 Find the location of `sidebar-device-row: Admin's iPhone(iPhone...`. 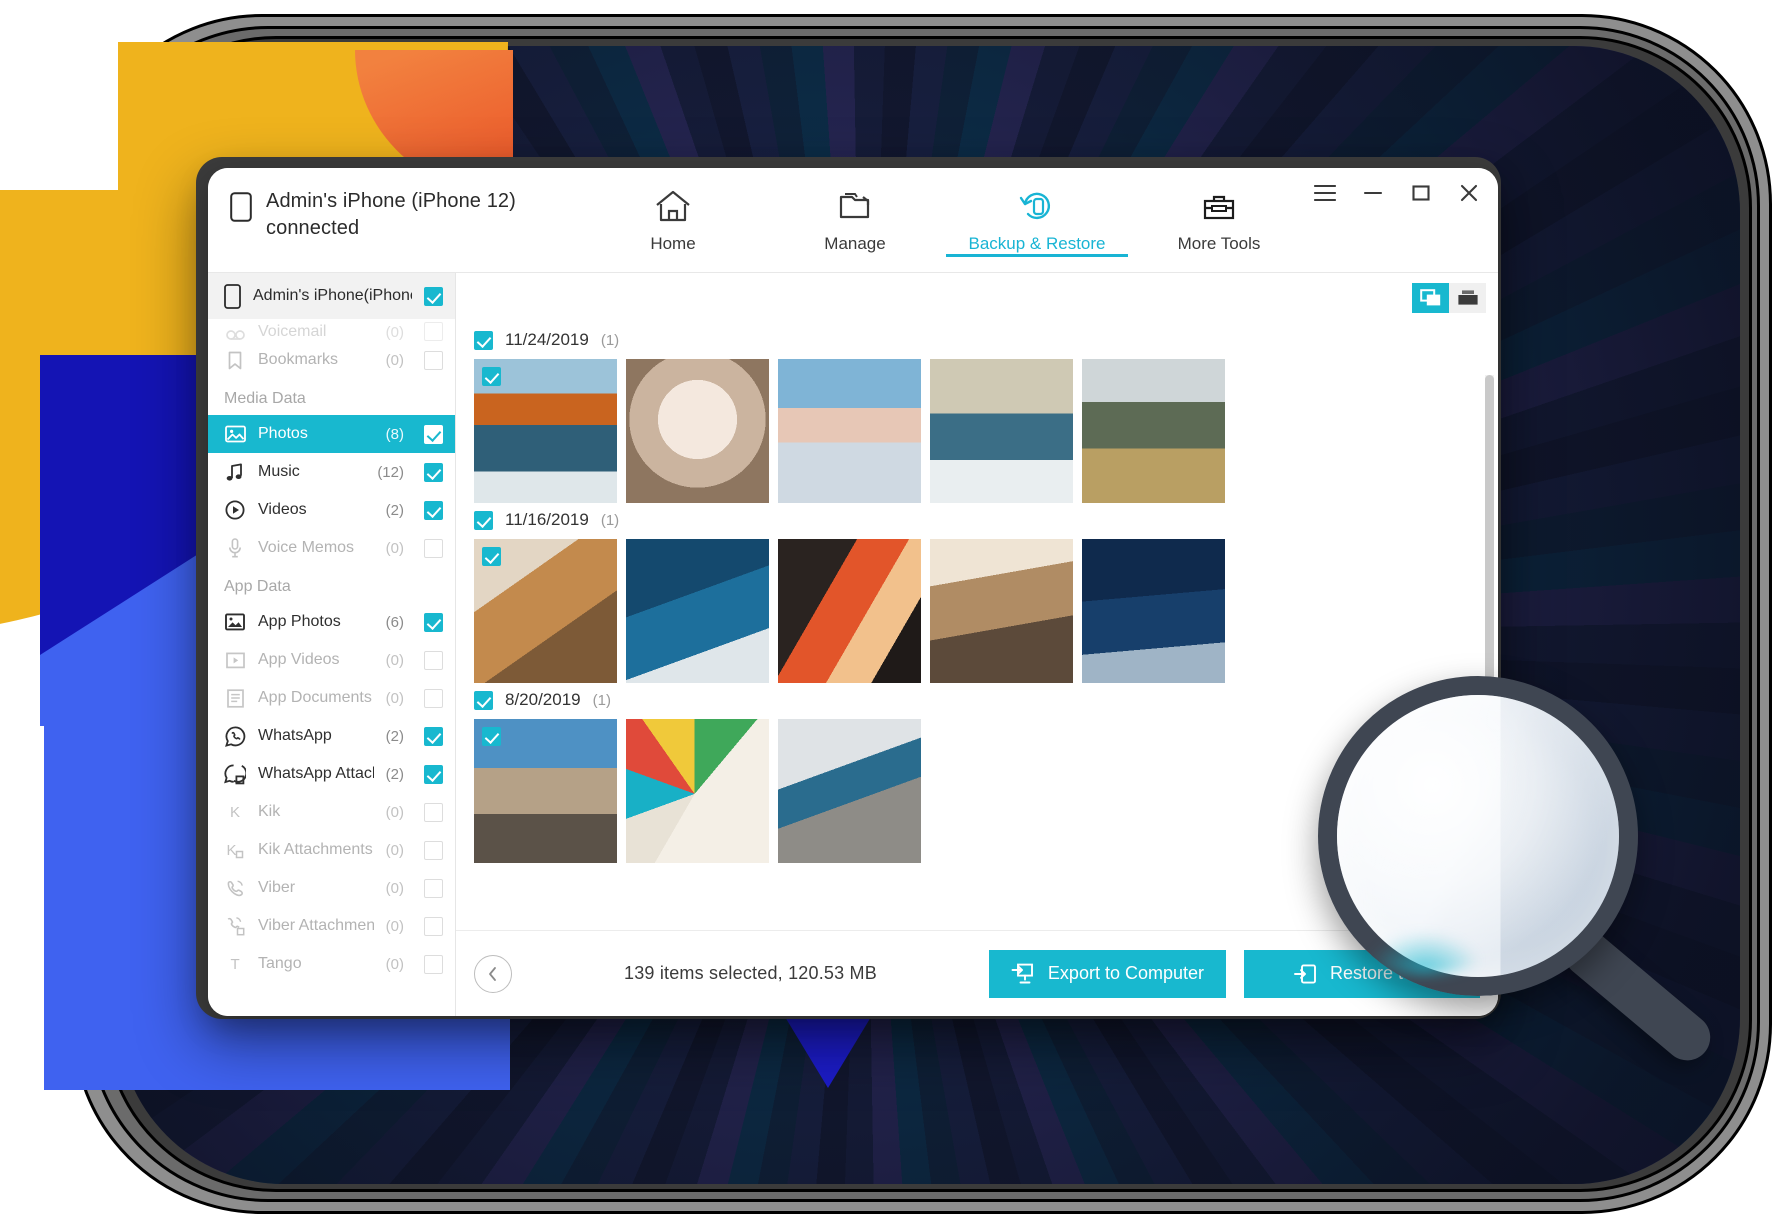

sidebar-device-row: Admin's iPhone(iPhone... is located at coordinates (331, 296).